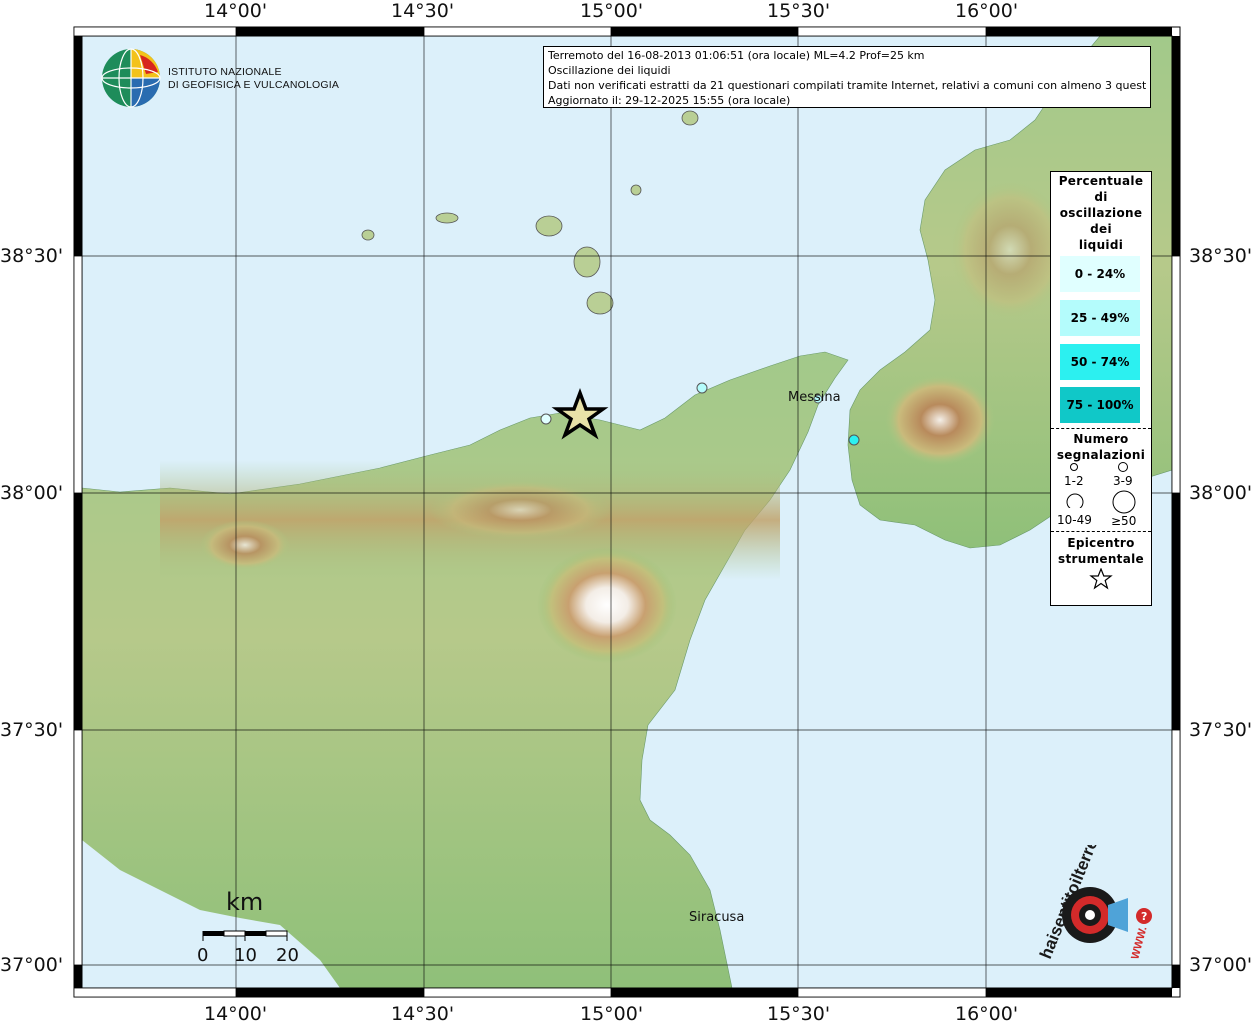  What do you see at coordinates (1221, 493) in the screenshot?
I see `lat-label-right: 38°00'` at bounding box center [1221, 493].